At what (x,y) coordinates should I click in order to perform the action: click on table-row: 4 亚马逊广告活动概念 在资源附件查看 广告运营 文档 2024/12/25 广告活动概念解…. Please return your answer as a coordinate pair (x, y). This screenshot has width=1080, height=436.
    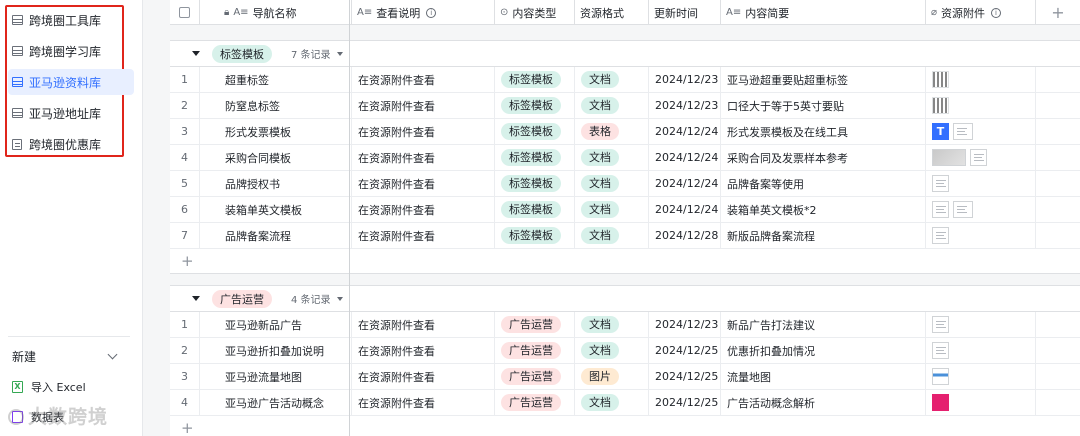
    Looking at the image, I should click on (625, 403).